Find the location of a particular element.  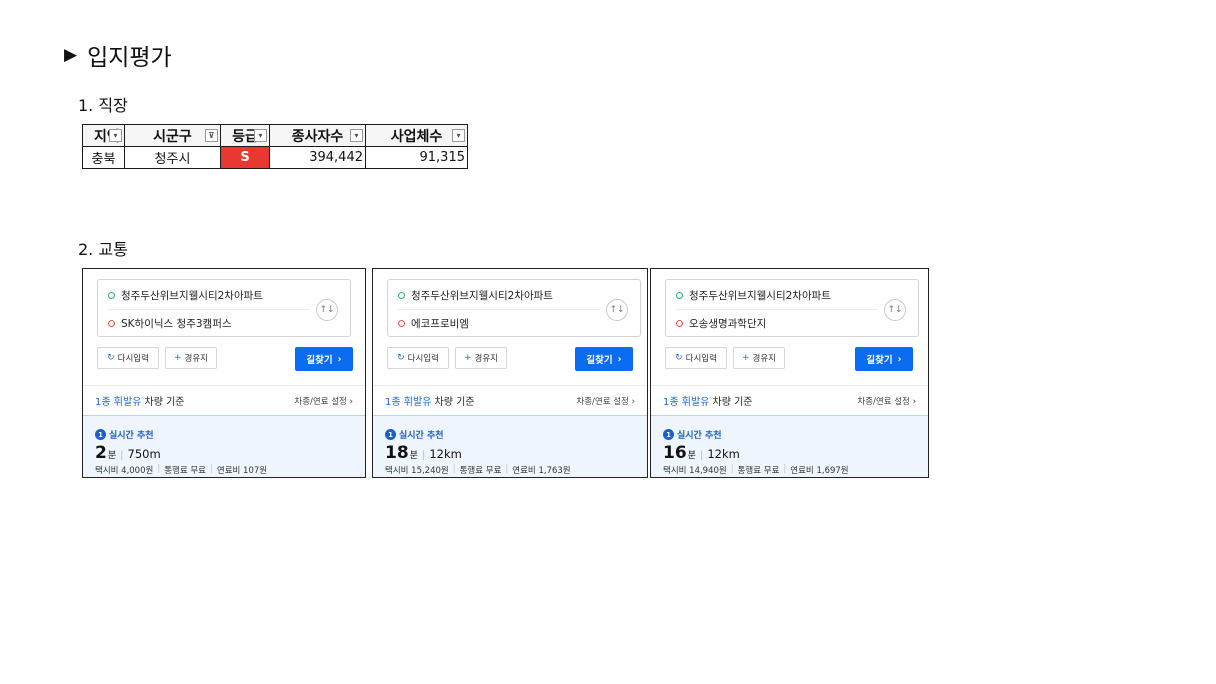

route-input-box: 청주두산위브지웰시티2차아파트 SK하이닉스 청주3캠퍼스 ↑↓ is located at coordinates (224, 308).